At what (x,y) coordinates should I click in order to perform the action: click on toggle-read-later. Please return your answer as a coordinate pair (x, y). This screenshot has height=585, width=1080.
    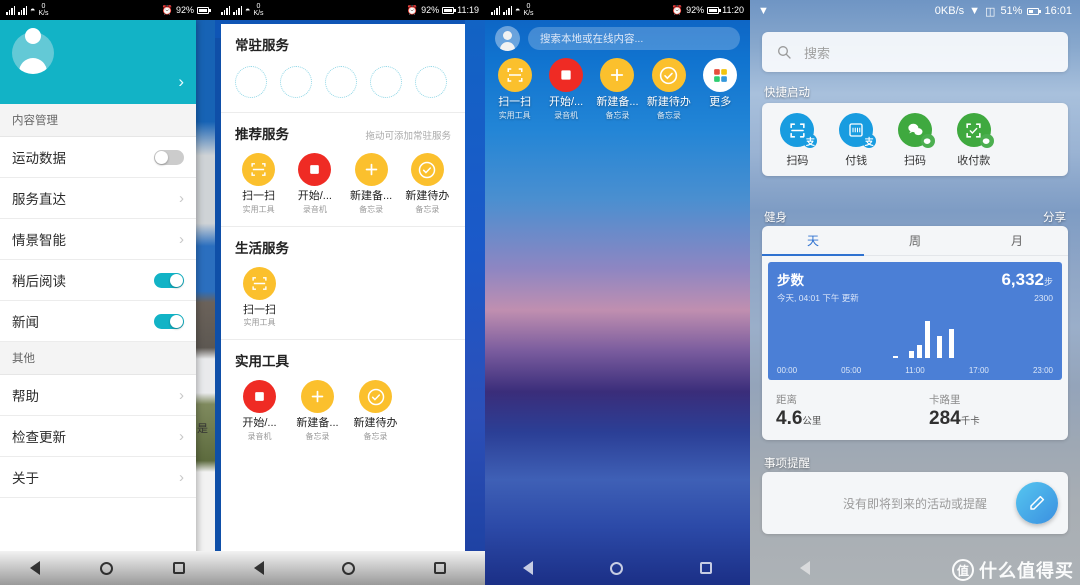
    Looking at the image, I should click on (169, 280).